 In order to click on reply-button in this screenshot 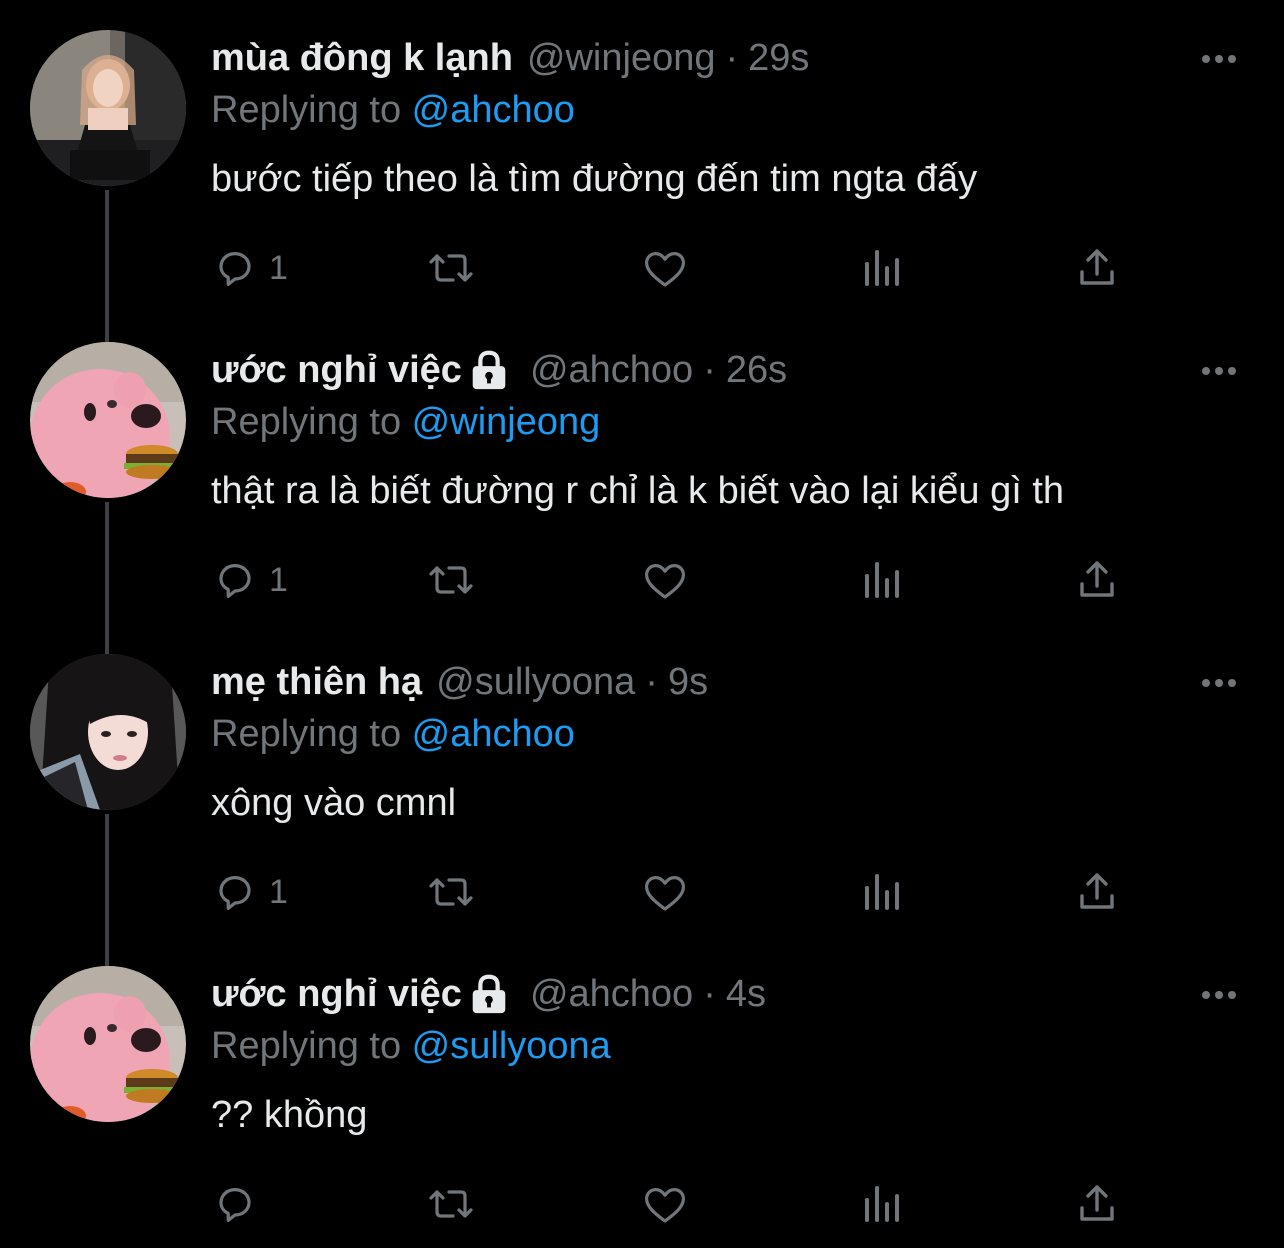, I will do `click(240, 1204)`.